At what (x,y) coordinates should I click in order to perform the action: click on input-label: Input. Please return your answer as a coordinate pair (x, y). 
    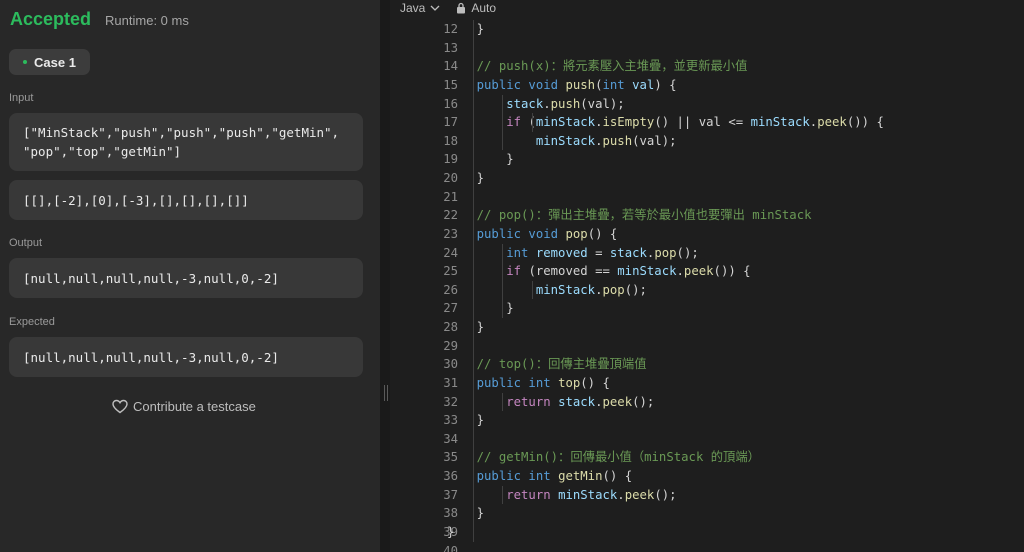
    Looking at the image, I should click on (21, 98).